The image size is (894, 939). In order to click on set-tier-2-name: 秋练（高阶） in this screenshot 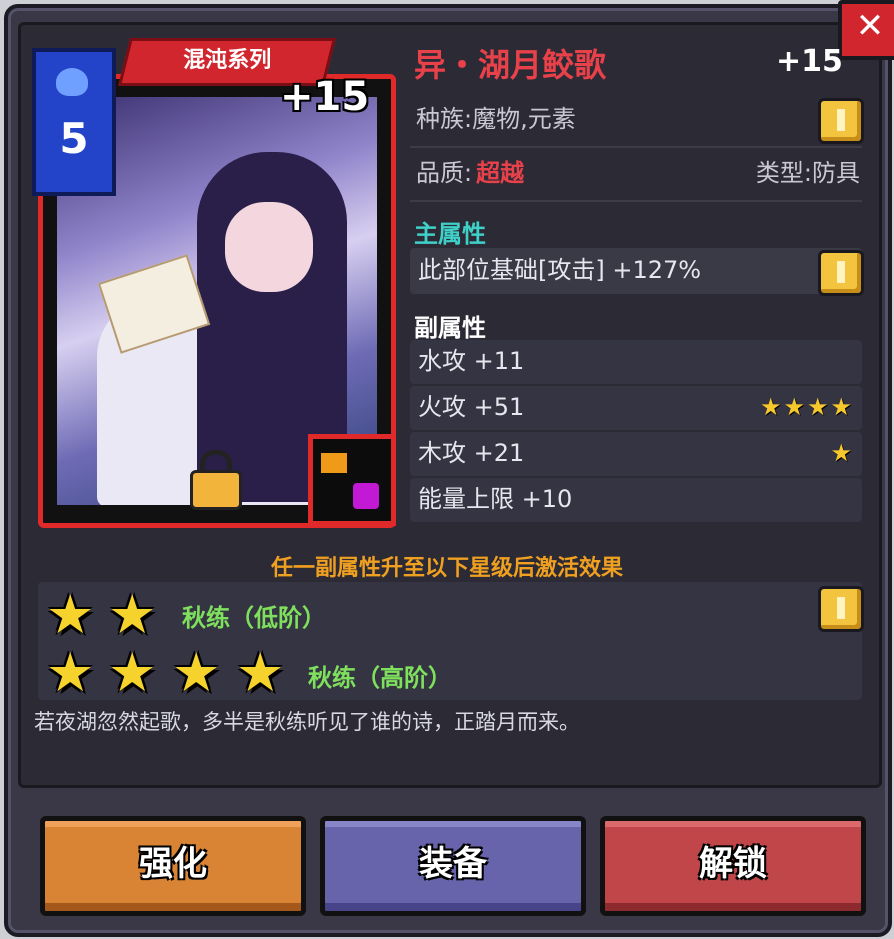, I will do `click(380, 678)`.